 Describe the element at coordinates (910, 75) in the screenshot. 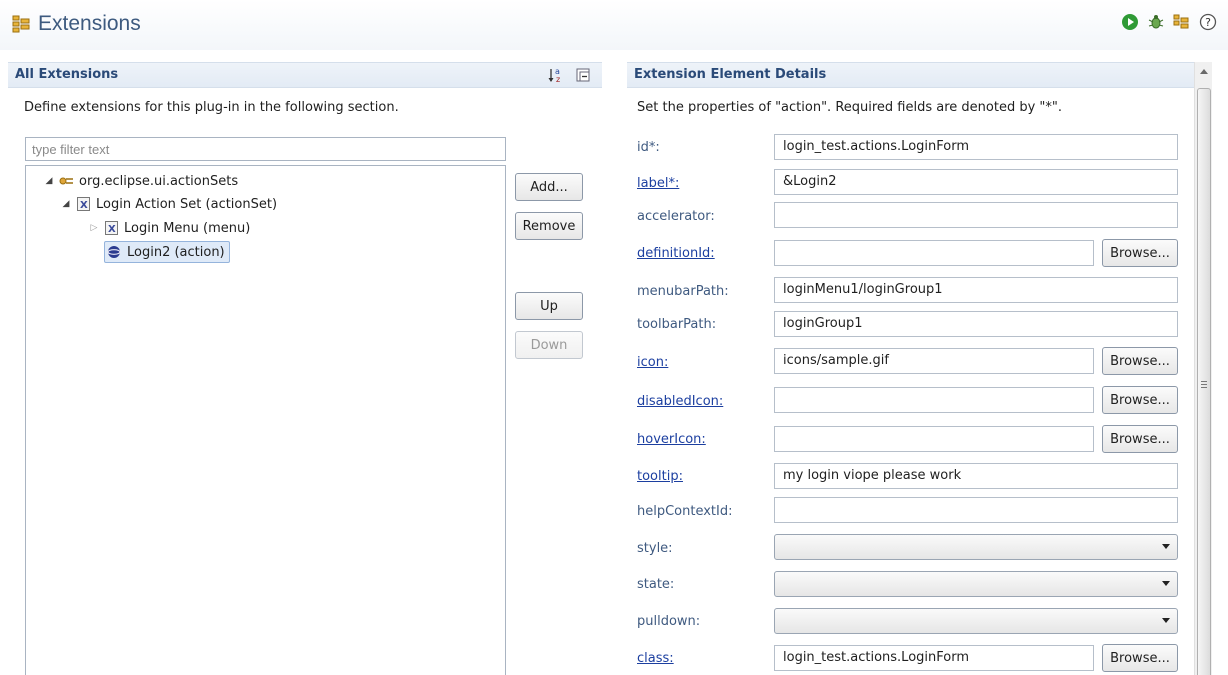

I see `element-details-section-header: Extension Element Details` at that location.